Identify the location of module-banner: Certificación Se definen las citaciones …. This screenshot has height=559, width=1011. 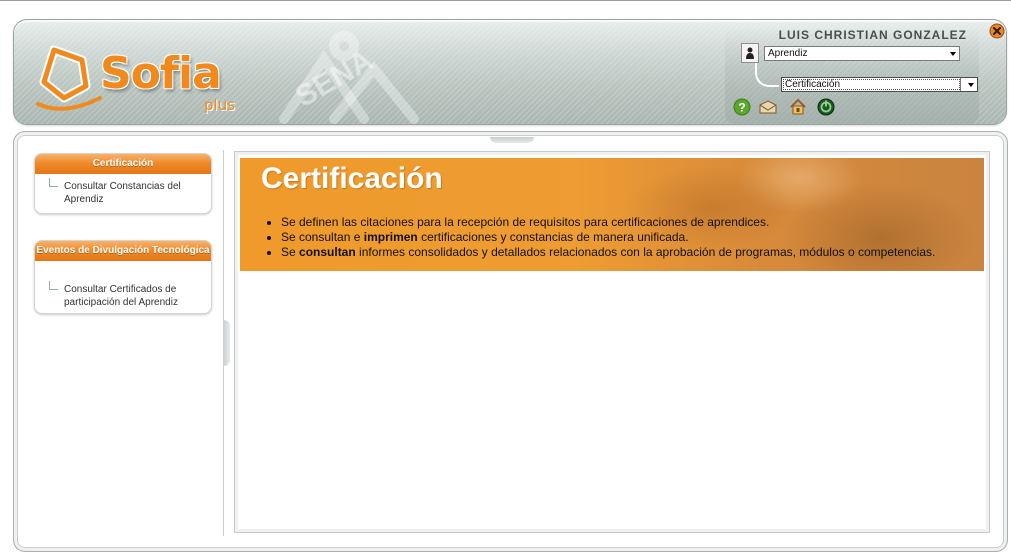
(612, 214).